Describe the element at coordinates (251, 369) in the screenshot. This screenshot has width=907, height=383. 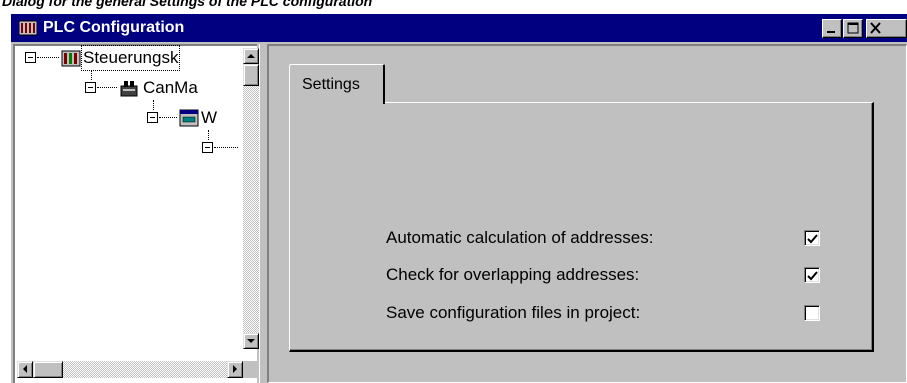
I see `scrollbar-corner` at that location.